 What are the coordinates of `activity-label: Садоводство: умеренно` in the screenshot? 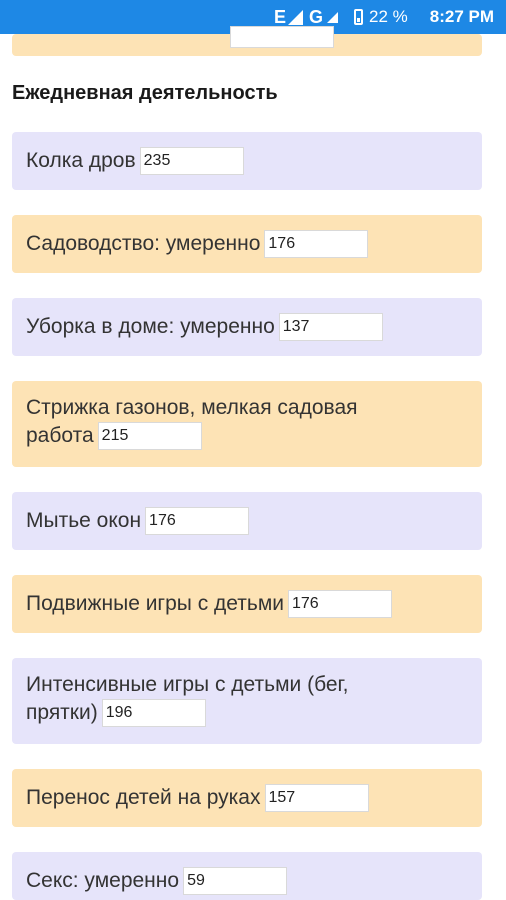 It's located at (143, 243).